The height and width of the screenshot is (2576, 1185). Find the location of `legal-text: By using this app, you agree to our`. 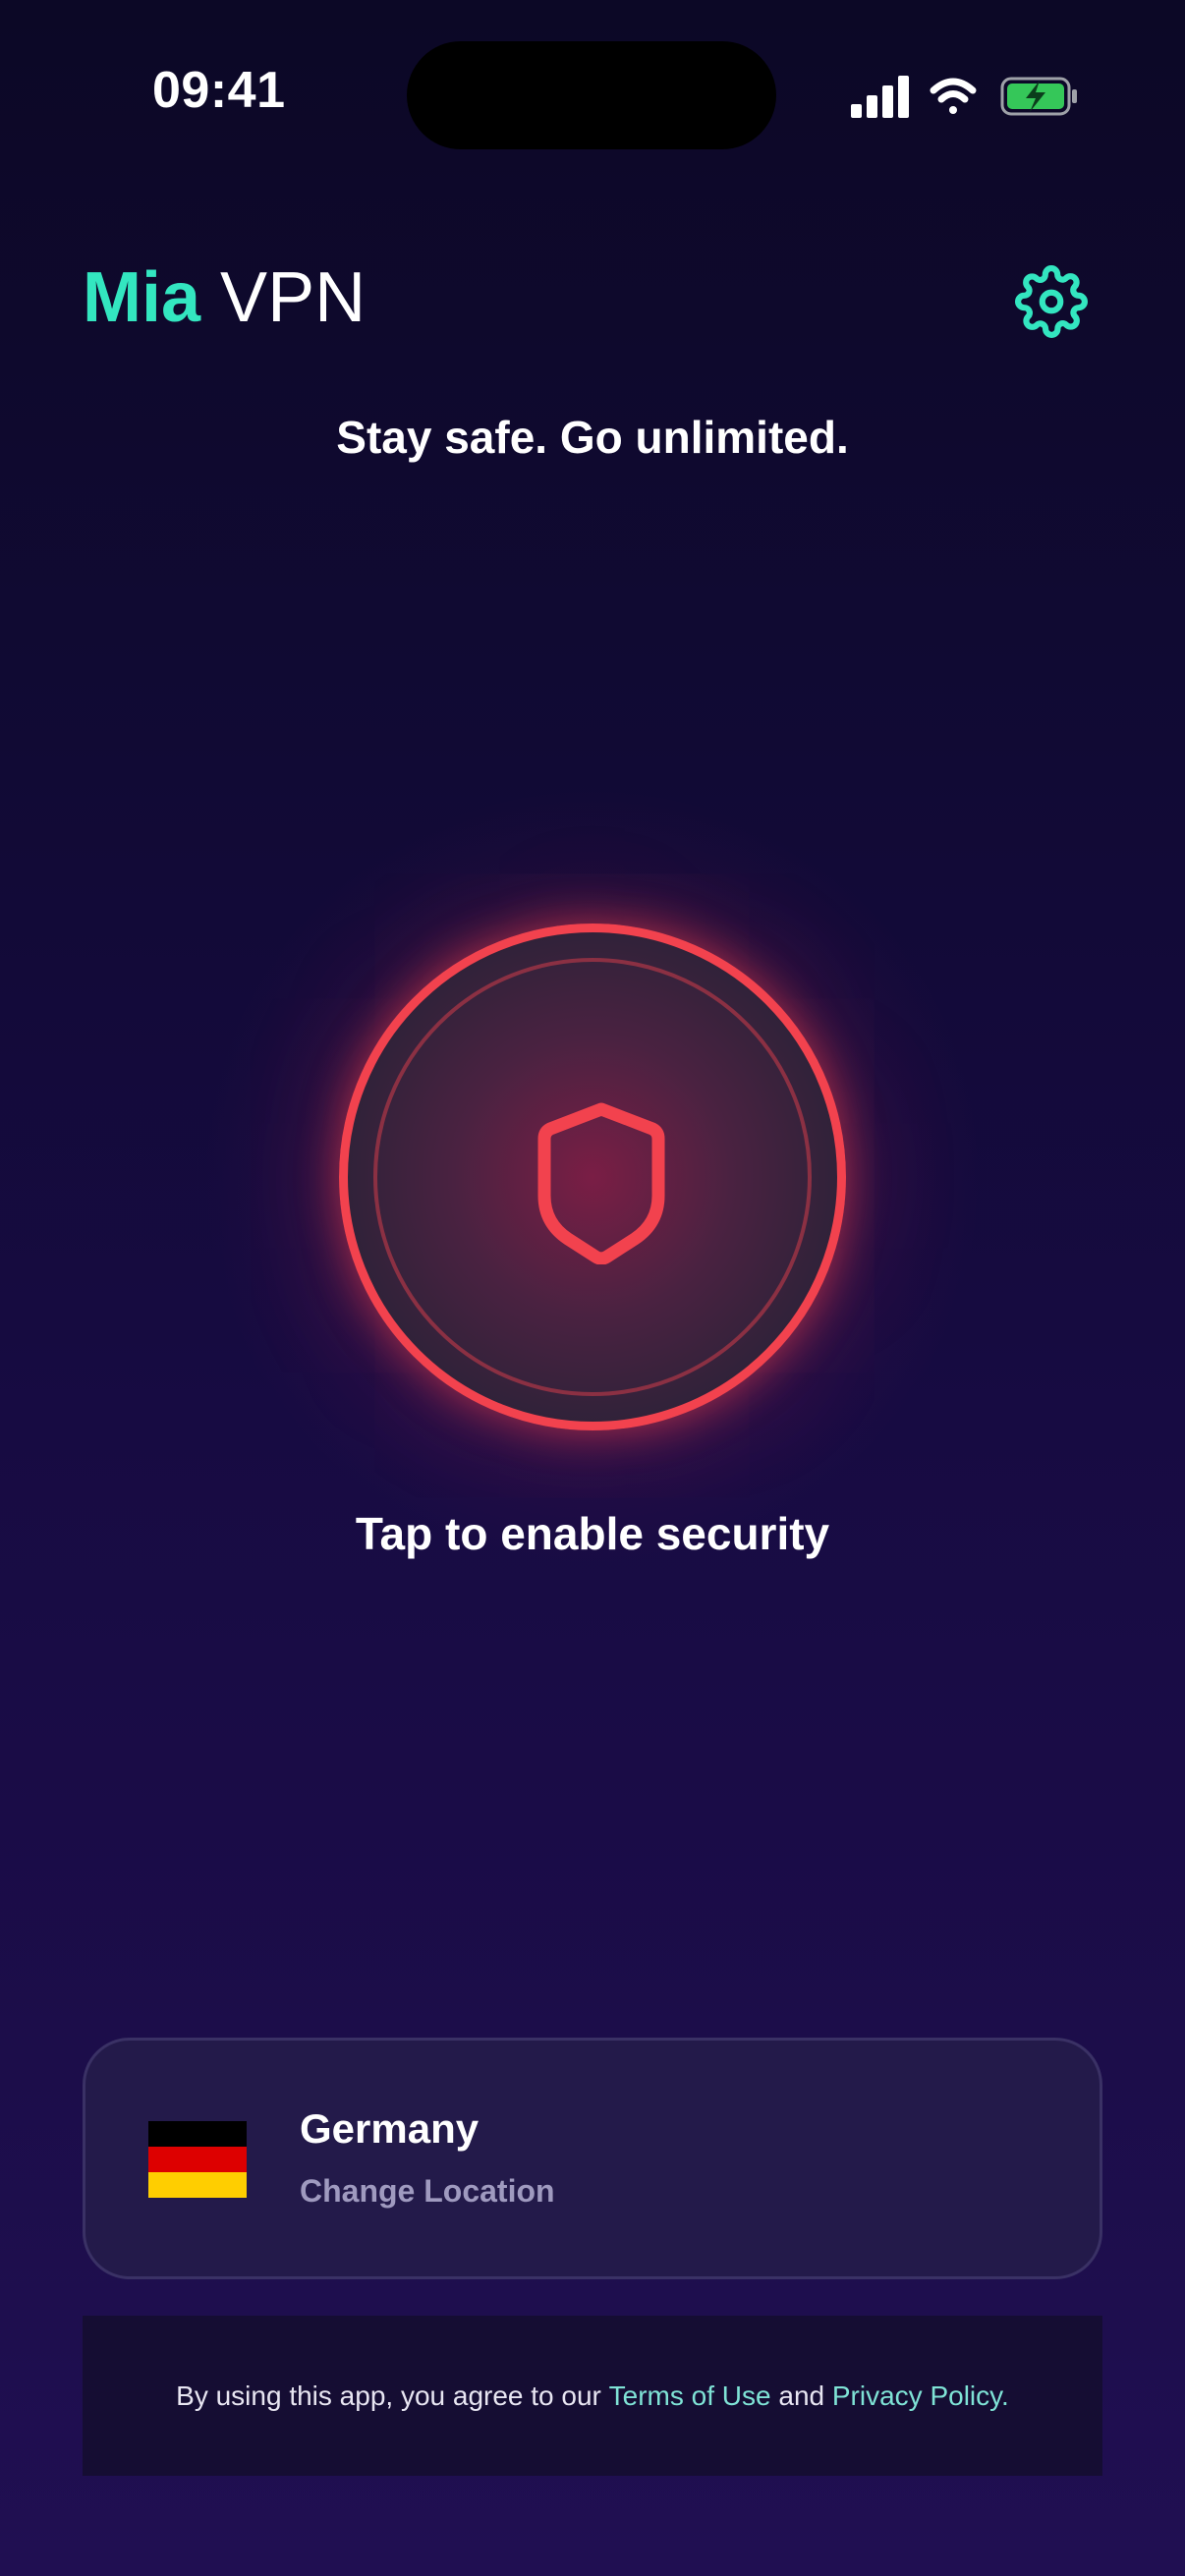

legal-text: By using this app, you agree to our is located at coordinates (388, 2395).